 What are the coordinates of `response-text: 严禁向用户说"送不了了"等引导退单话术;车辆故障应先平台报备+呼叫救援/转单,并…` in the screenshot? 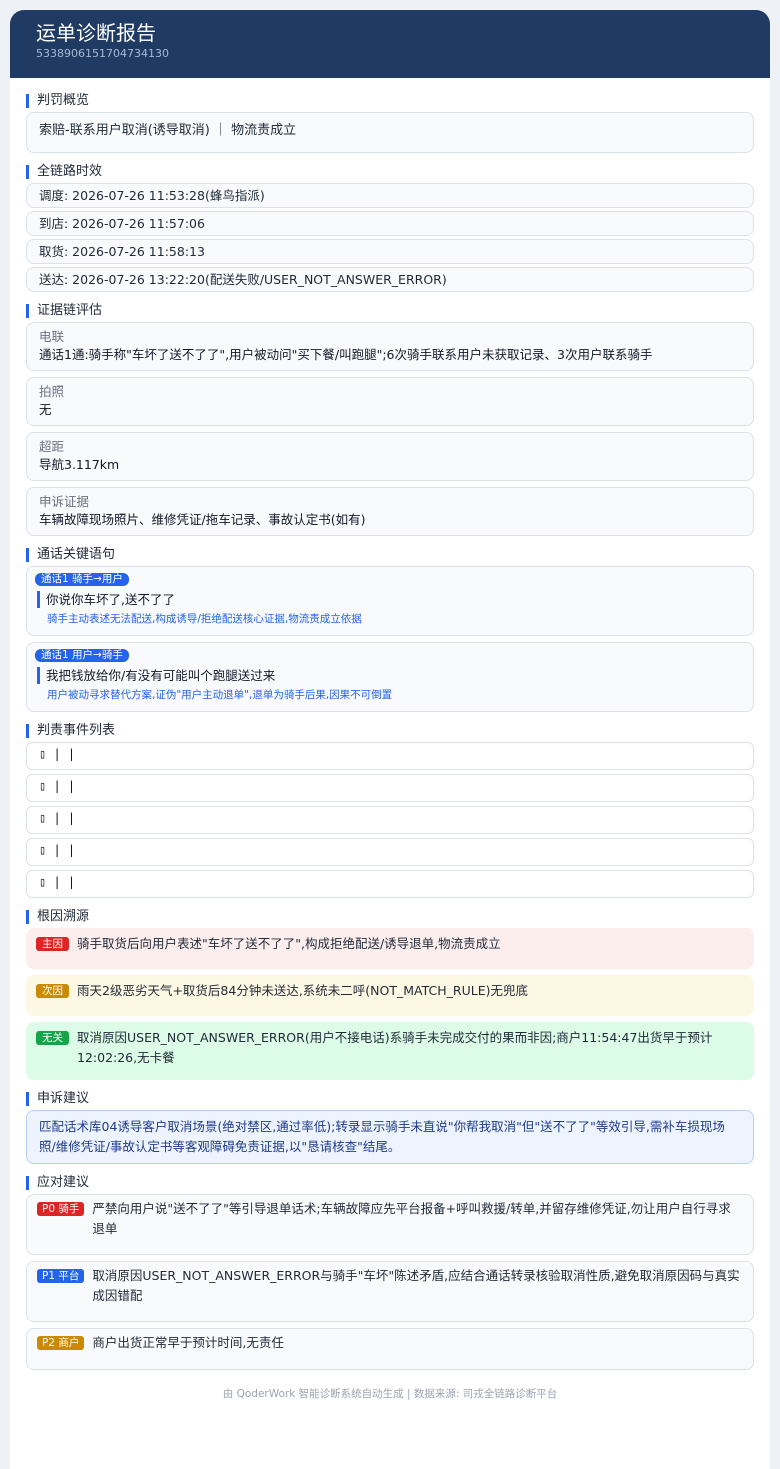 It's located at (411, 1218).